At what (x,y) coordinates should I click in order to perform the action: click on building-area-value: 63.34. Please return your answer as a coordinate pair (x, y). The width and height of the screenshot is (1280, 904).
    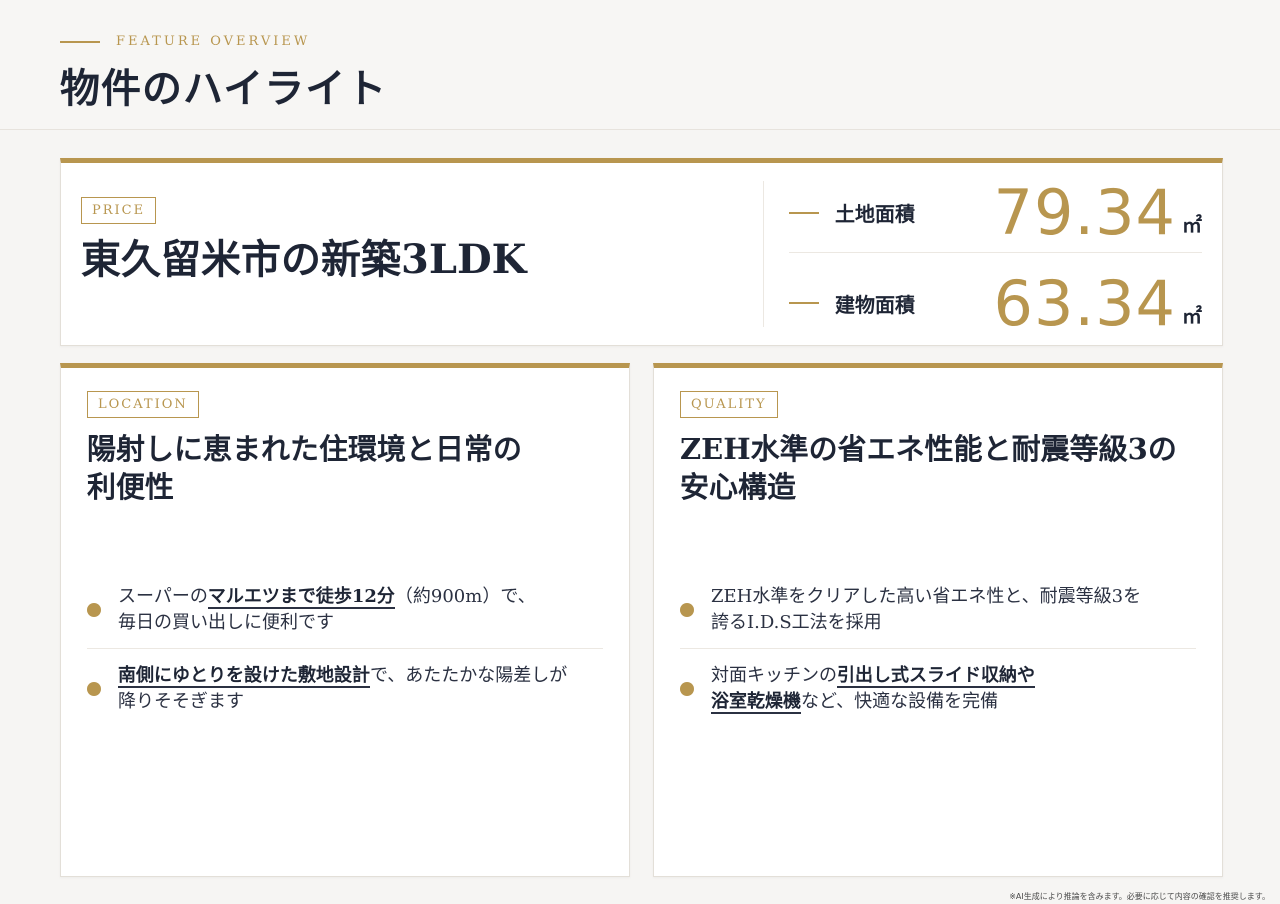
    Looking at the image, I should click on (1084, 303).